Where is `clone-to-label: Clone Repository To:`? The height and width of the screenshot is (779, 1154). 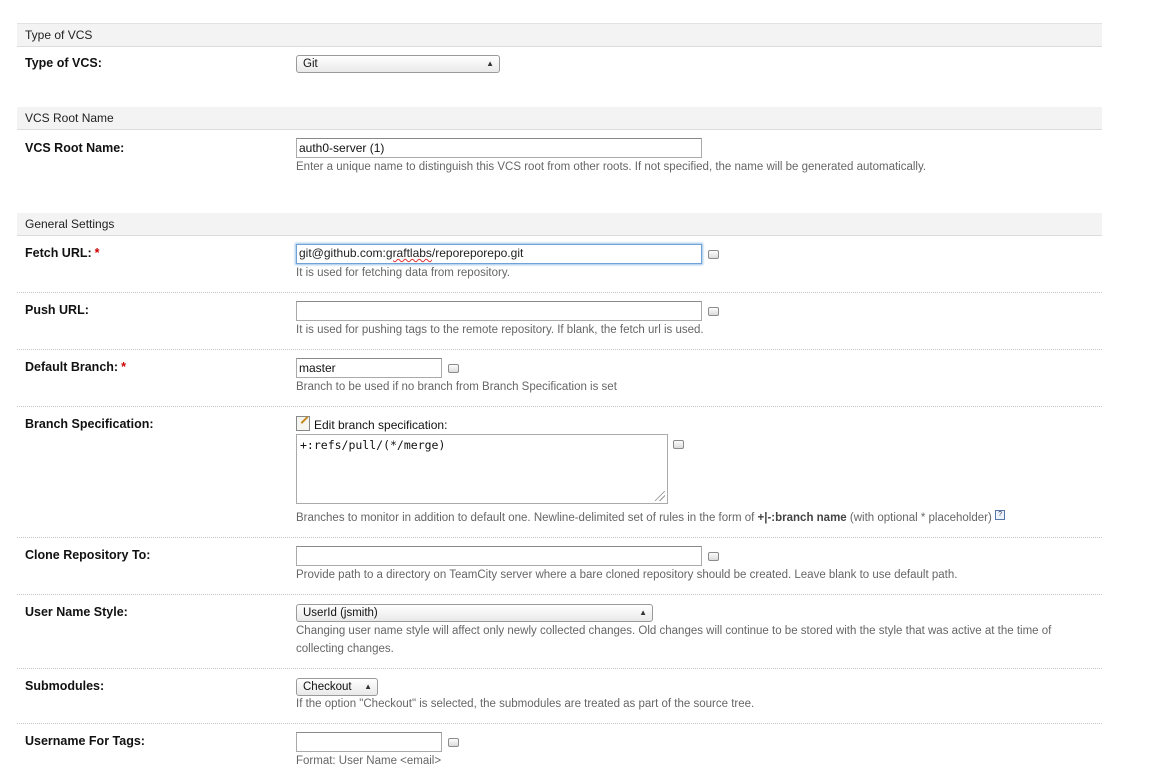
clone-to-label: Clone Repository To: is located at coordinates (88, 555).